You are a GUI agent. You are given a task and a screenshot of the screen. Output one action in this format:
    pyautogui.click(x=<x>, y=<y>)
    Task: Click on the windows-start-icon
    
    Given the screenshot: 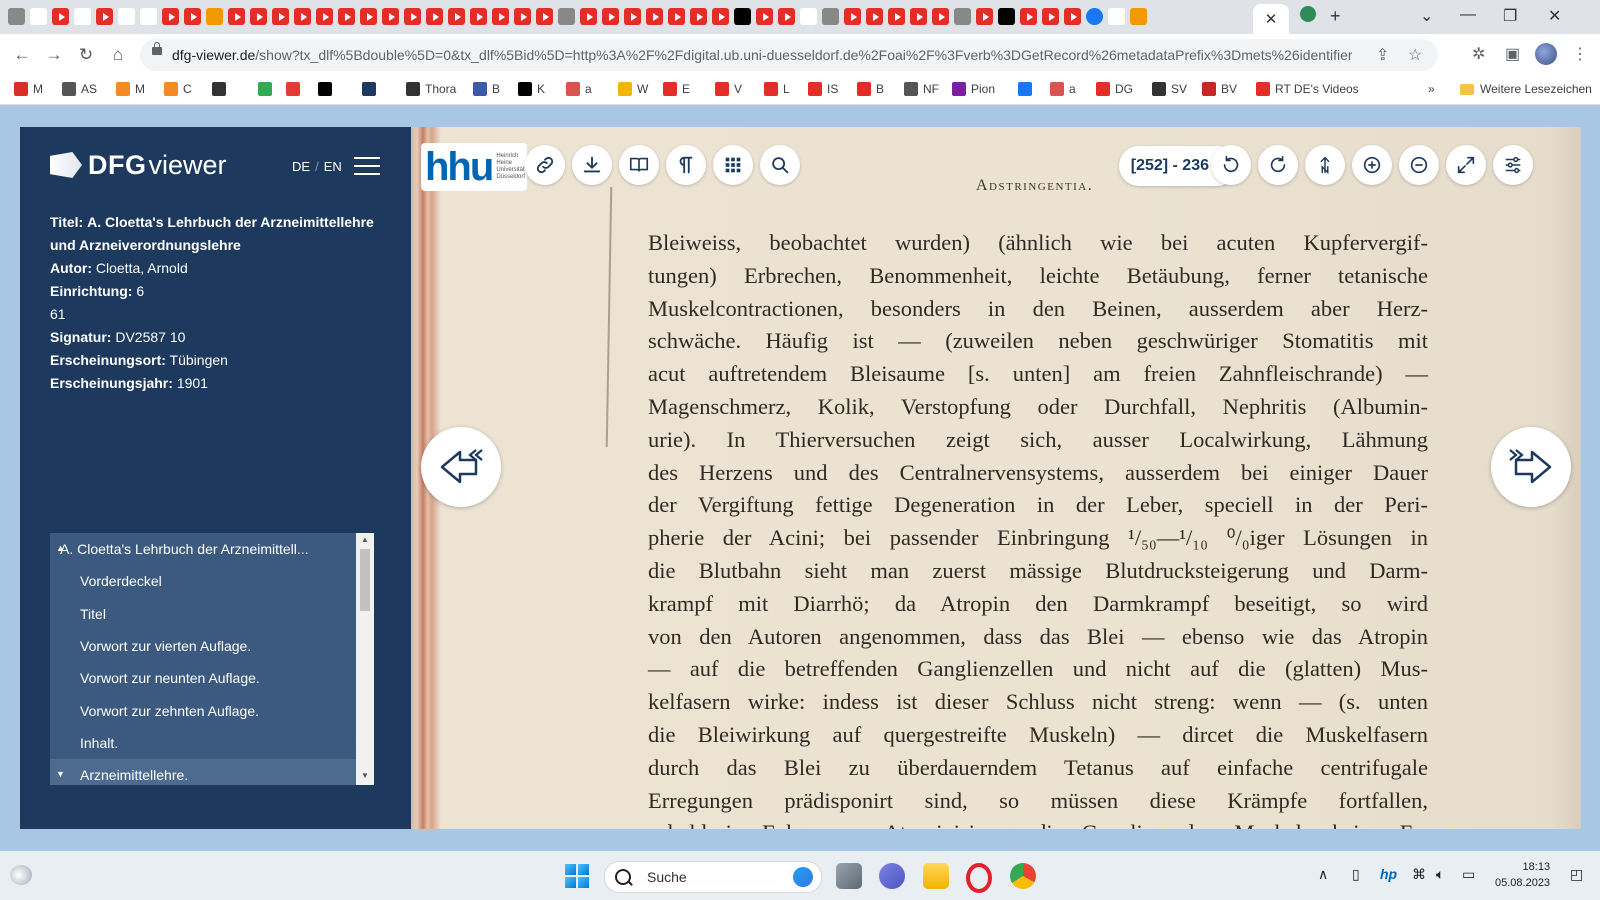 What is the action you would take?
    pyautogui.click(x=577, y=876)
    